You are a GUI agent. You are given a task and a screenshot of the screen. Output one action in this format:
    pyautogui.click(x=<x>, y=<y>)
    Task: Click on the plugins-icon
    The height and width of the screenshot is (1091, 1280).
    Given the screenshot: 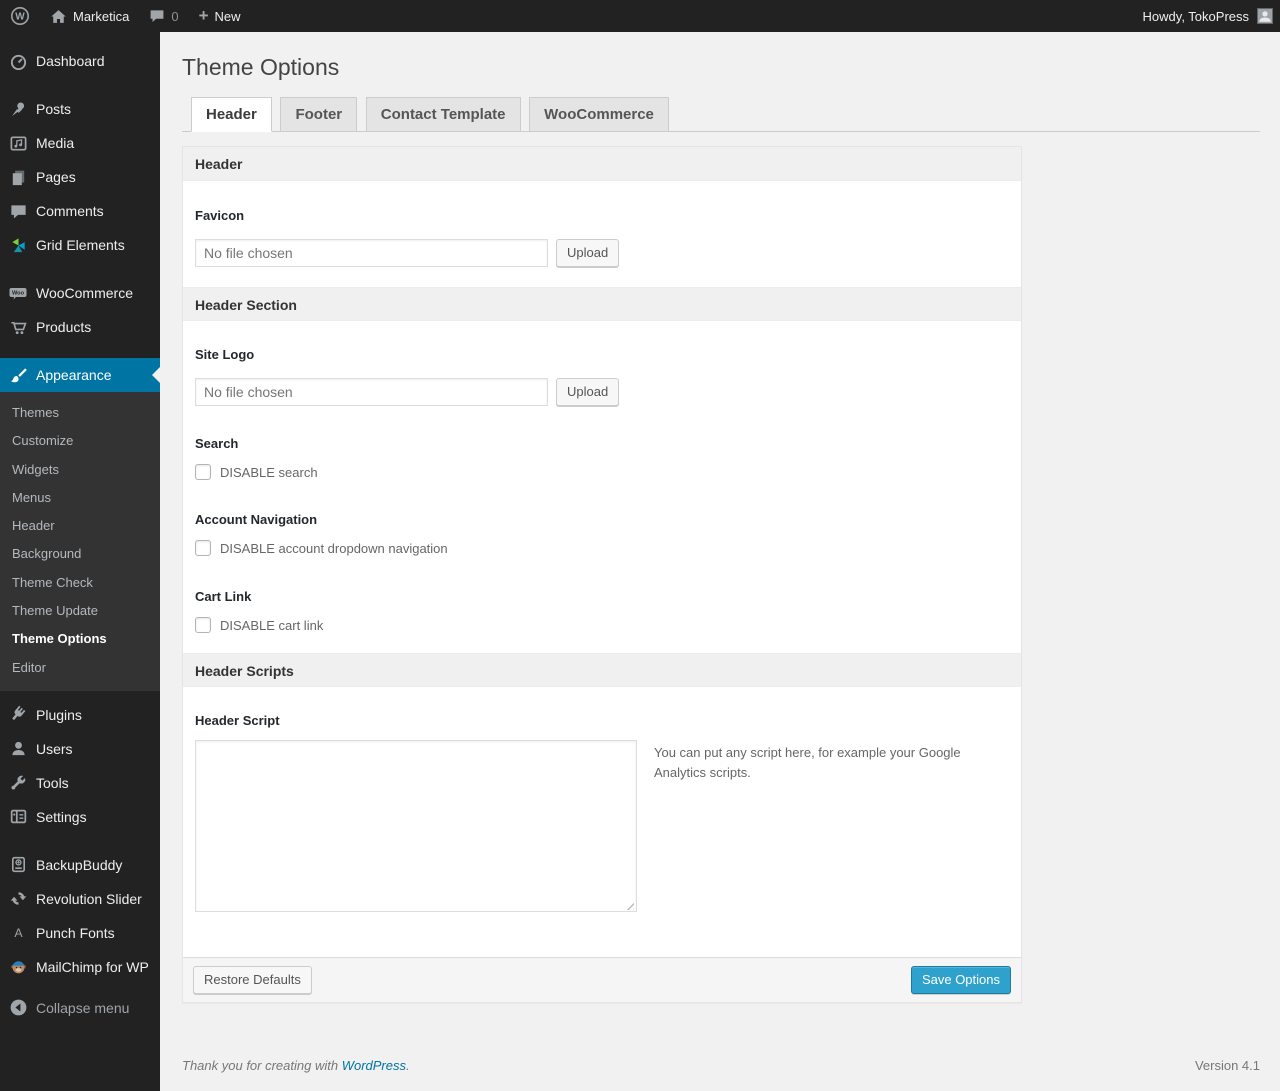 What is the action you would take?
    pyautogui.click(x=18, y=715)
    